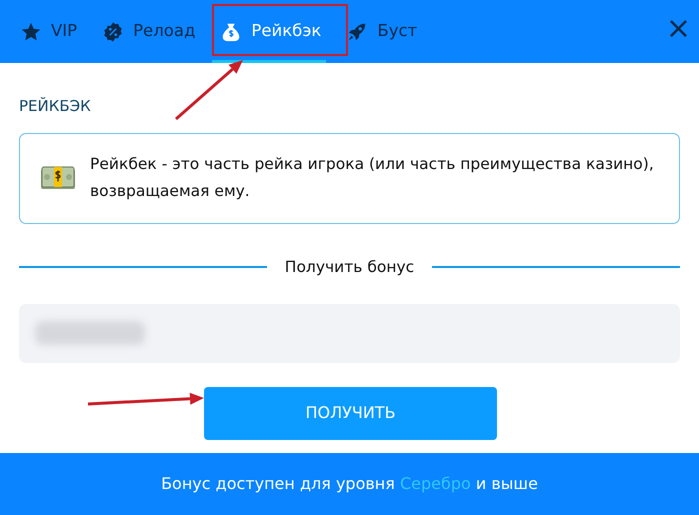  What do you see at coordinates (678, 32) in the screenshot?
I see `close-button: ×` at bounding box center [678, 32].